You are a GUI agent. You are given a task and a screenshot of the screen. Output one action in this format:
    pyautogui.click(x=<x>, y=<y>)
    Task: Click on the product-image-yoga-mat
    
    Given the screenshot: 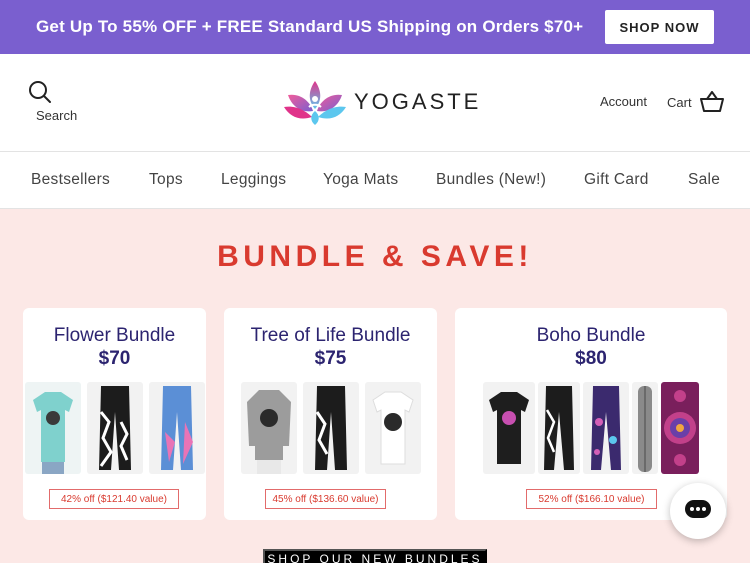 What is the action you would take?
    pyautogui.click(x=645, y=428)
    